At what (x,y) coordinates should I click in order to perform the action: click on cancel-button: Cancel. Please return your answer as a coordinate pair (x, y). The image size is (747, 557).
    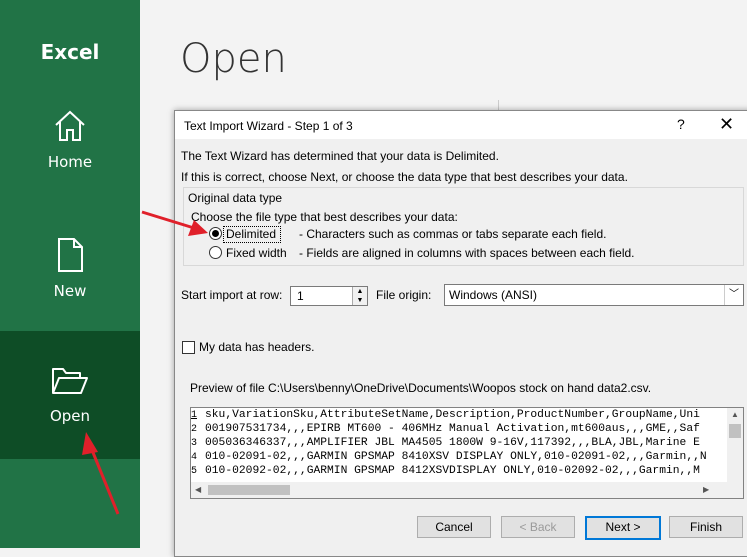
    Looking at the image, I should click on (454, 527).